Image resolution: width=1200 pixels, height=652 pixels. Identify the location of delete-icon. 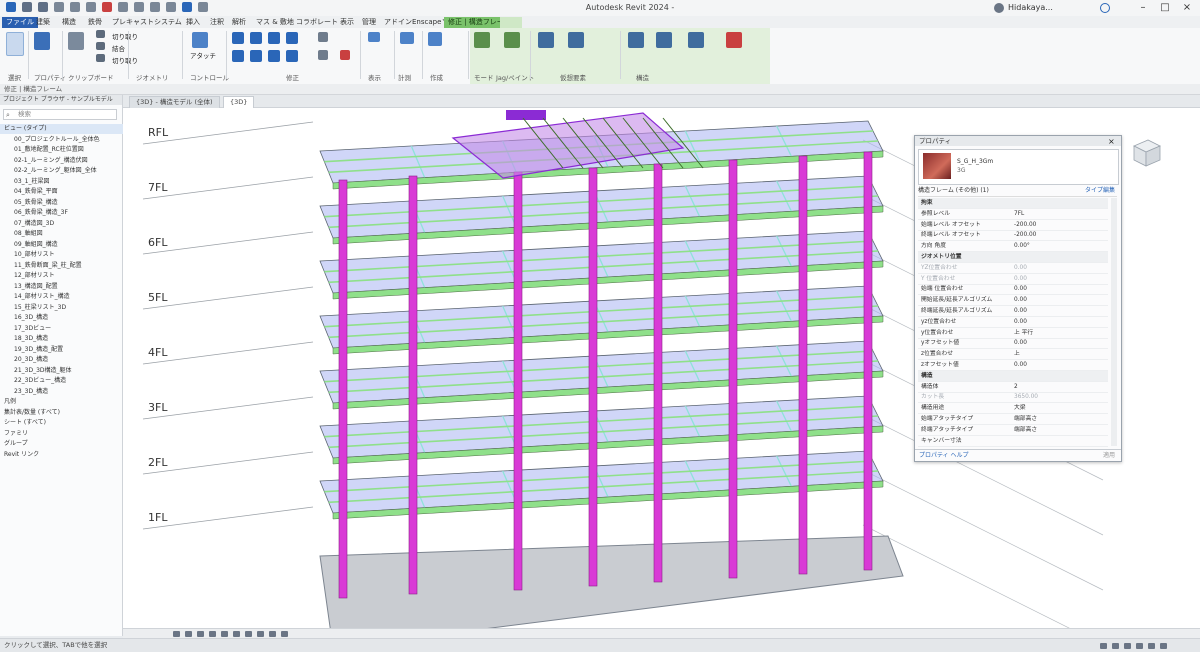
(345, 55).